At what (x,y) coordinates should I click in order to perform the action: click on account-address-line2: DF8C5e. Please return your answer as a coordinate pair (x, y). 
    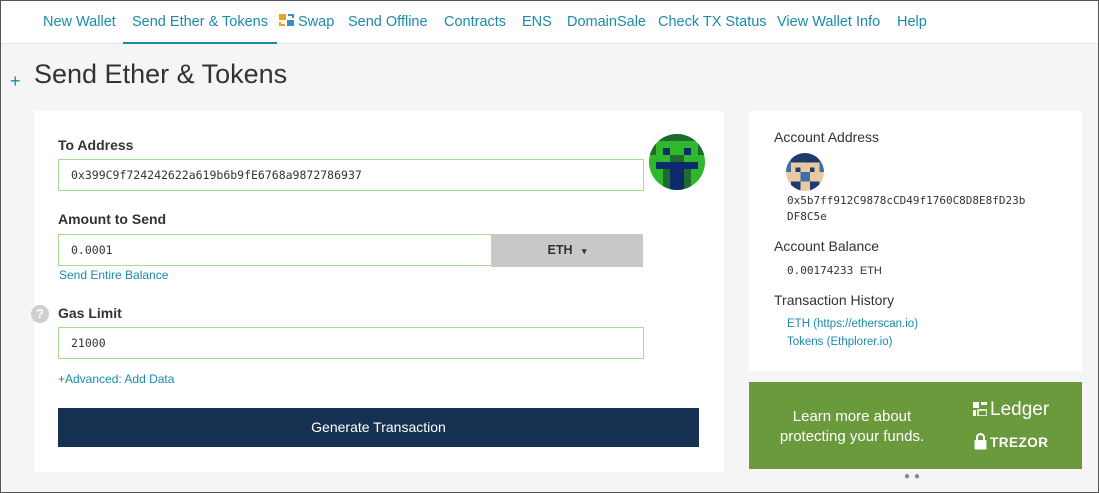
    Looking at the image, I should click on (807, 216).